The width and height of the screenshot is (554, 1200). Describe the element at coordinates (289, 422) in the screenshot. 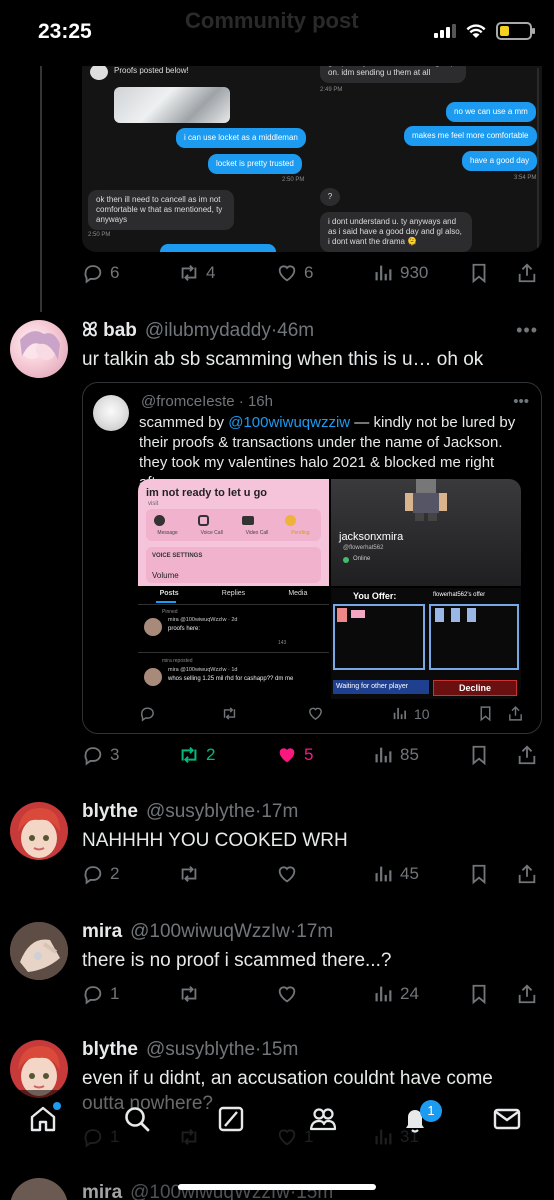

I see `mention-link: @100wiwuqwzziw` at that location.